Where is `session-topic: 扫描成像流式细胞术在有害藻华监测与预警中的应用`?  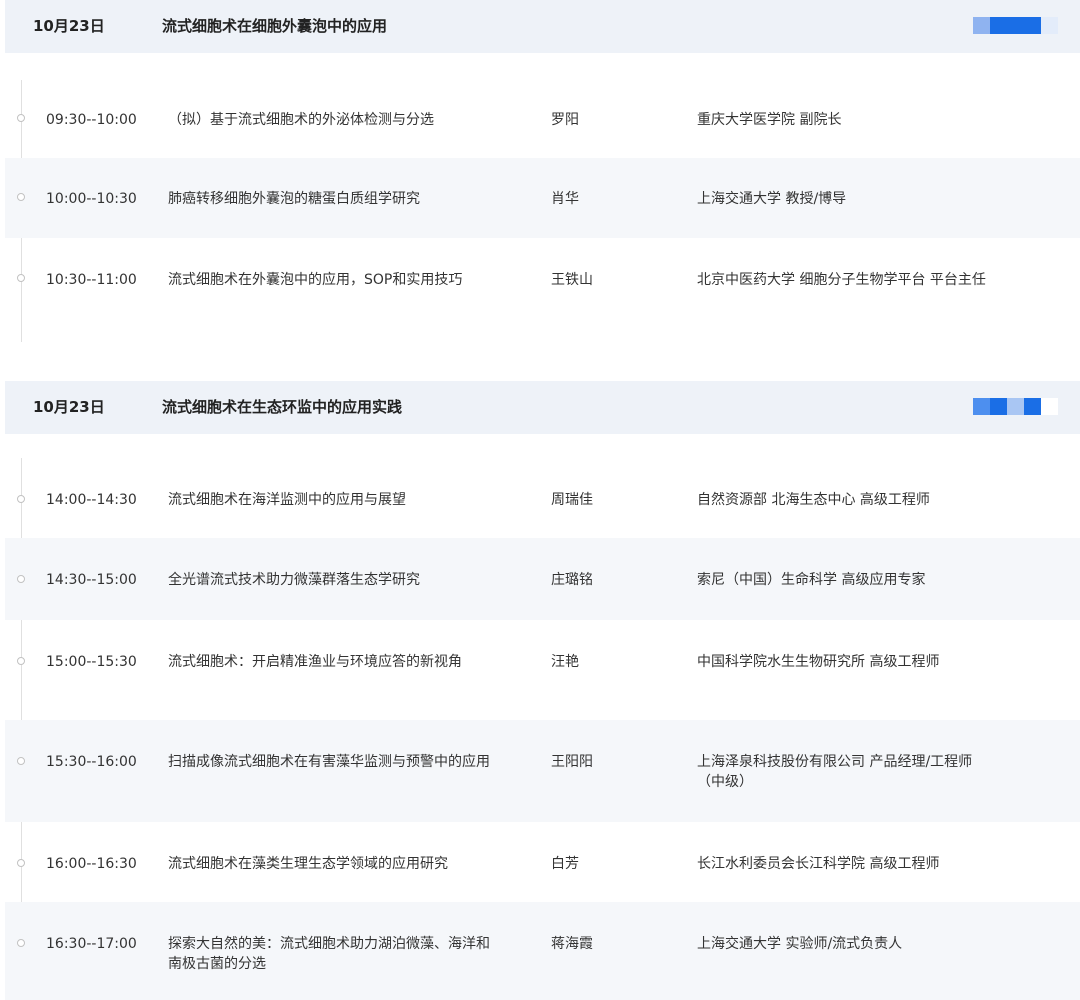 session-topic: 扫描成像流式细胞术在有害藻华监测与预警中的应用 is located at coordinates (329, 762).